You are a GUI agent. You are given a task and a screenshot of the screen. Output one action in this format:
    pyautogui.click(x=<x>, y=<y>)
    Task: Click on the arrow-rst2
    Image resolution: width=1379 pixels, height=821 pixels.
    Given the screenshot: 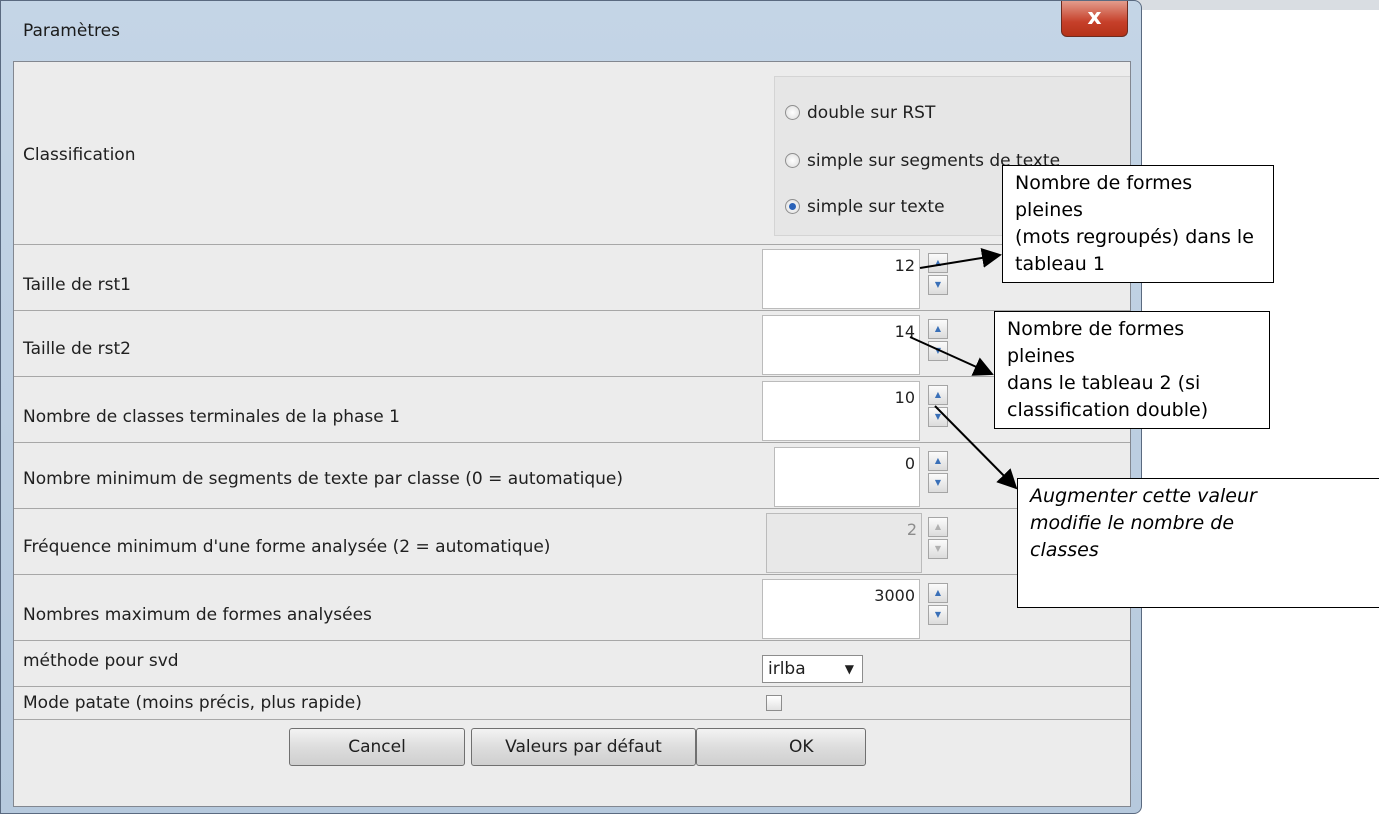 What is the action you would take?
    pyautogui.click(x=951, y=356)
    